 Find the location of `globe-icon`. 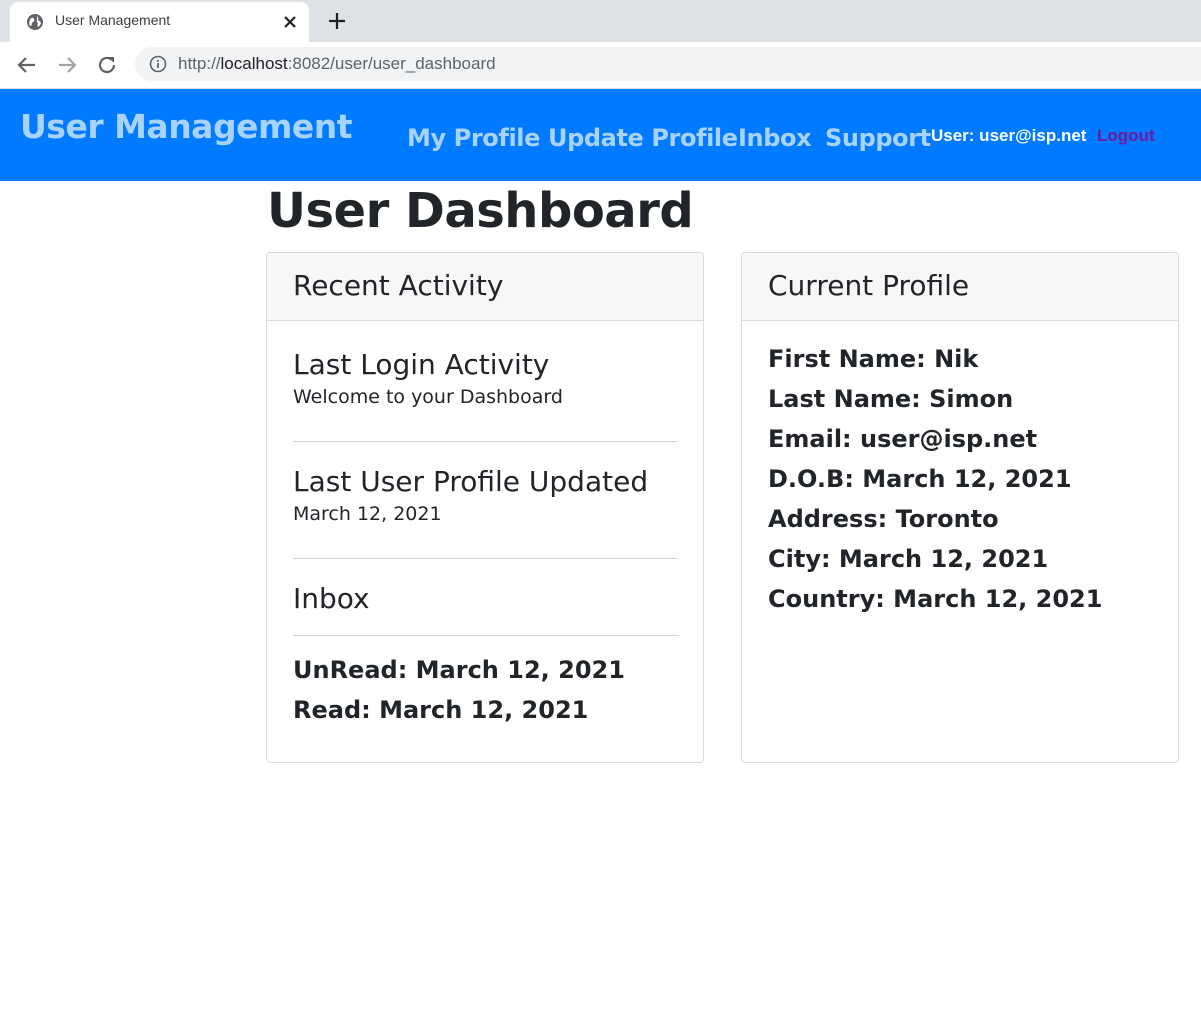

globe-icon is located at coordinates (35, 22).